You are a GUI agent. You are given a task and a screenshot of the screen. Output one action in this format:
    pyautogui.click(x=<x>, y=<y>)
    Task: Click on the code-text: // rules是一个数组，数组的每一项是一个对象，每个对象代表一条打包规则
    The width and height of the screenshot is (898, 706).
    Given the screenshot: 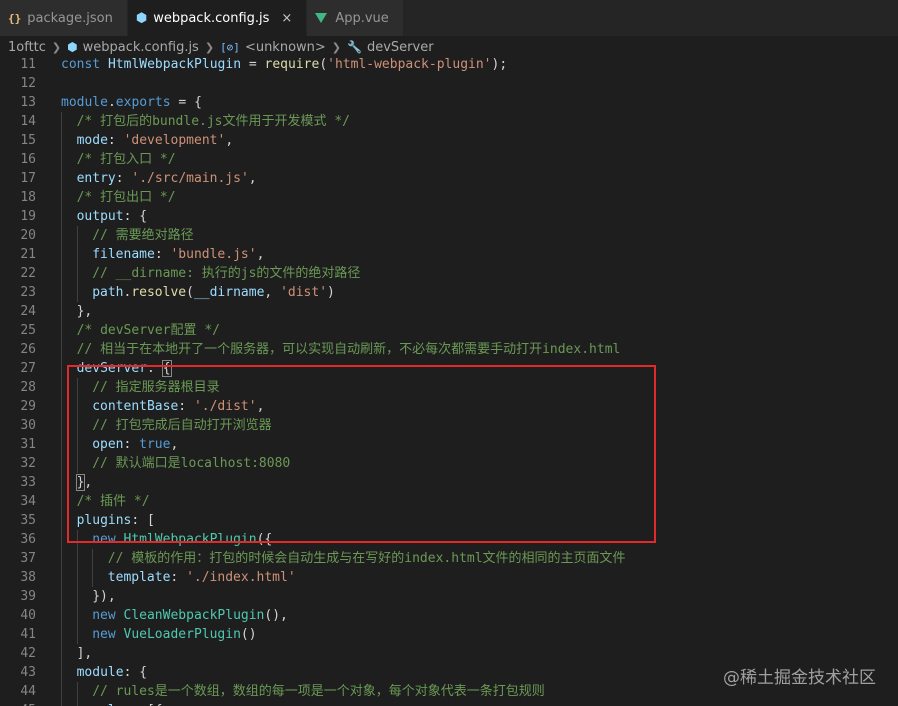 What is the action you would take?
    pyautogui.click(x=318, y=691)
    